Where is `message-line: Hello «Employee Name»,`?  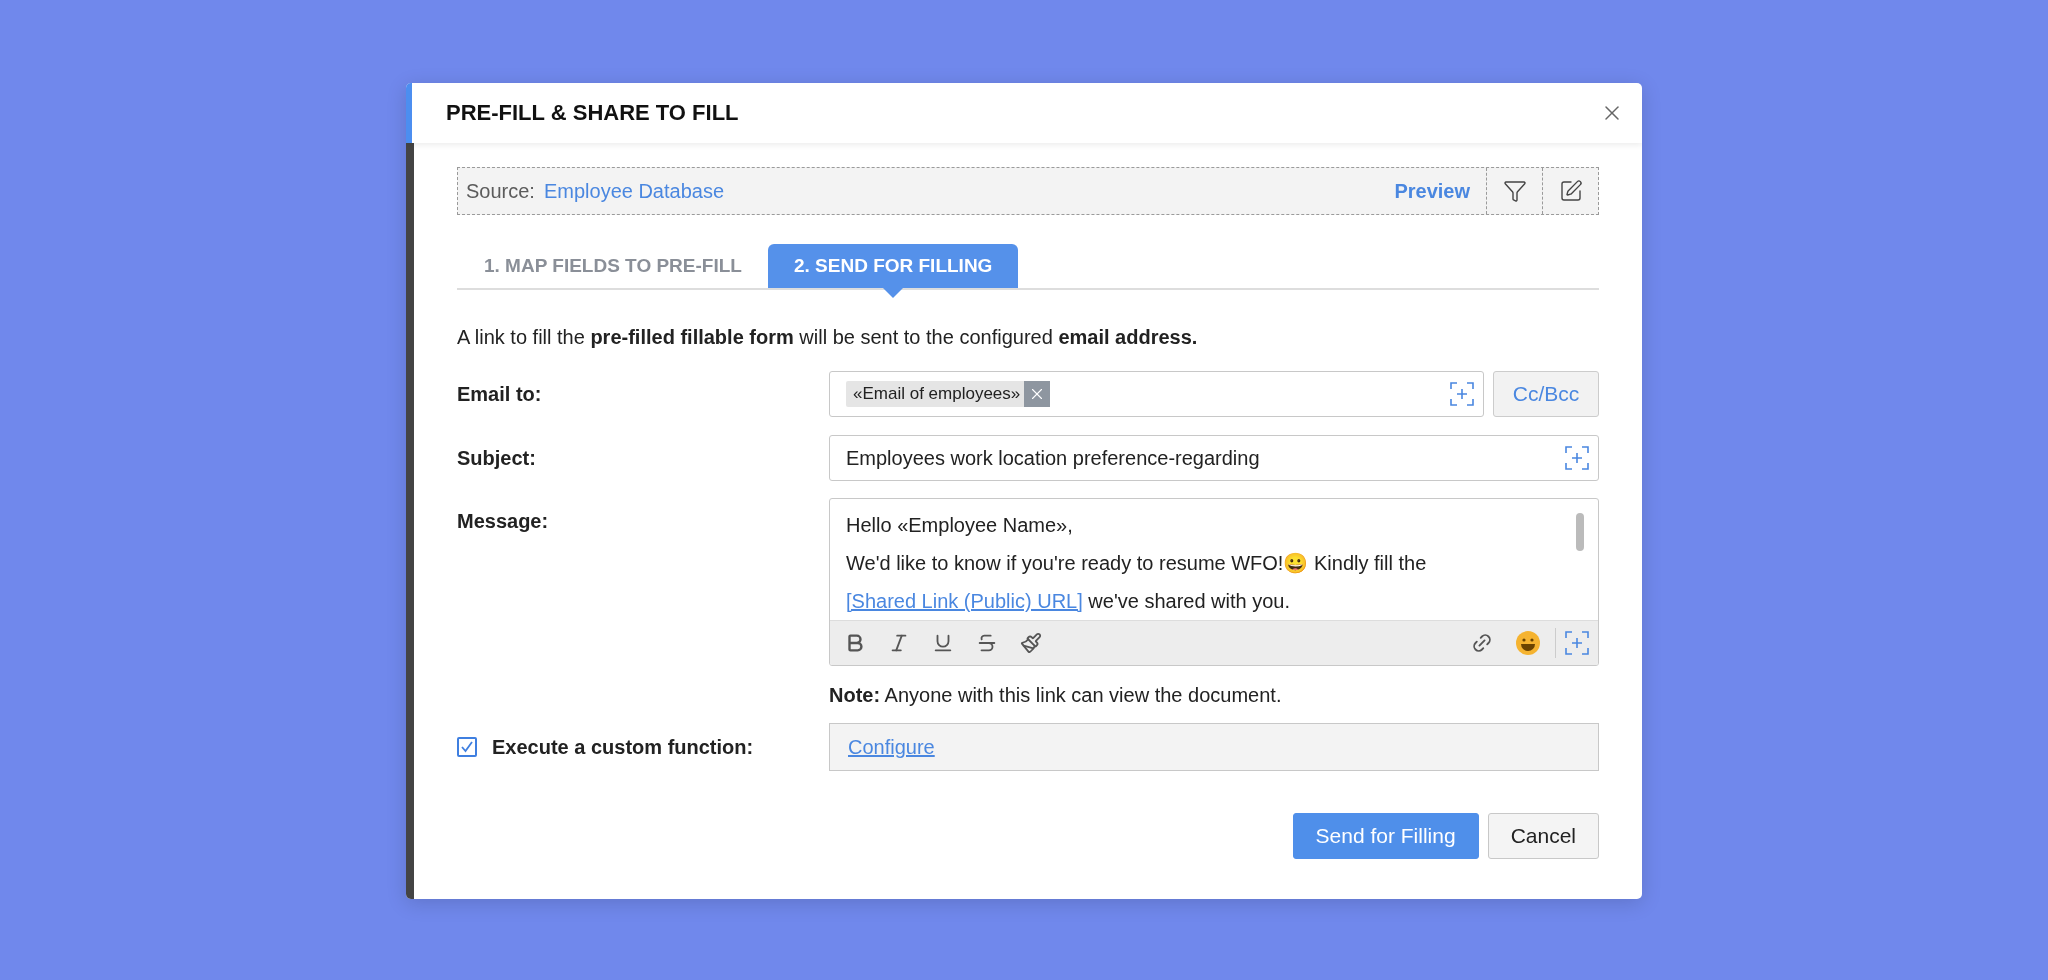
message-line: Hello «Employee Name», is located at coordinates (960, 525).